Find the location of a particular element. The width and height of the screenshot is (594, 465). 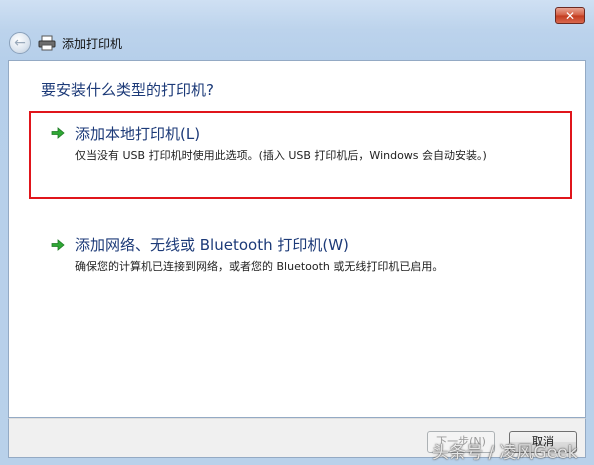

close-button: ✕ is located at coordinates (570, 15).